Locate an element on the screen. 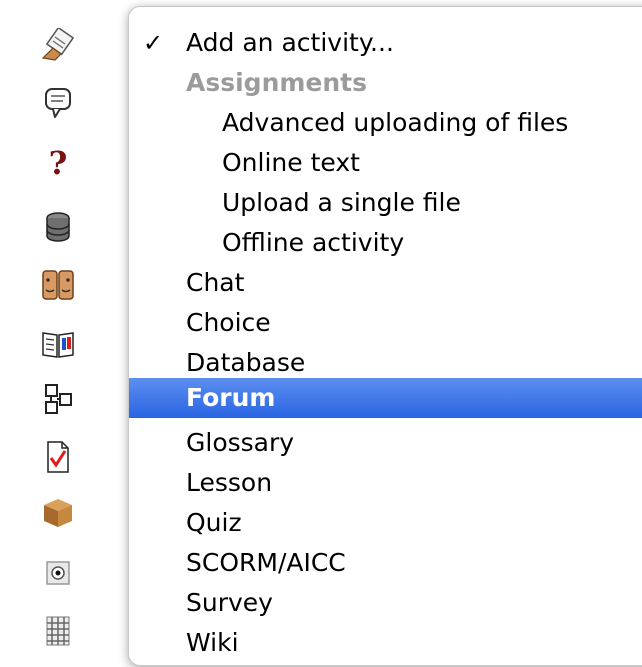 This screenshot has width=642, height=667. assignment-icon is located at coordinates (58, 45).